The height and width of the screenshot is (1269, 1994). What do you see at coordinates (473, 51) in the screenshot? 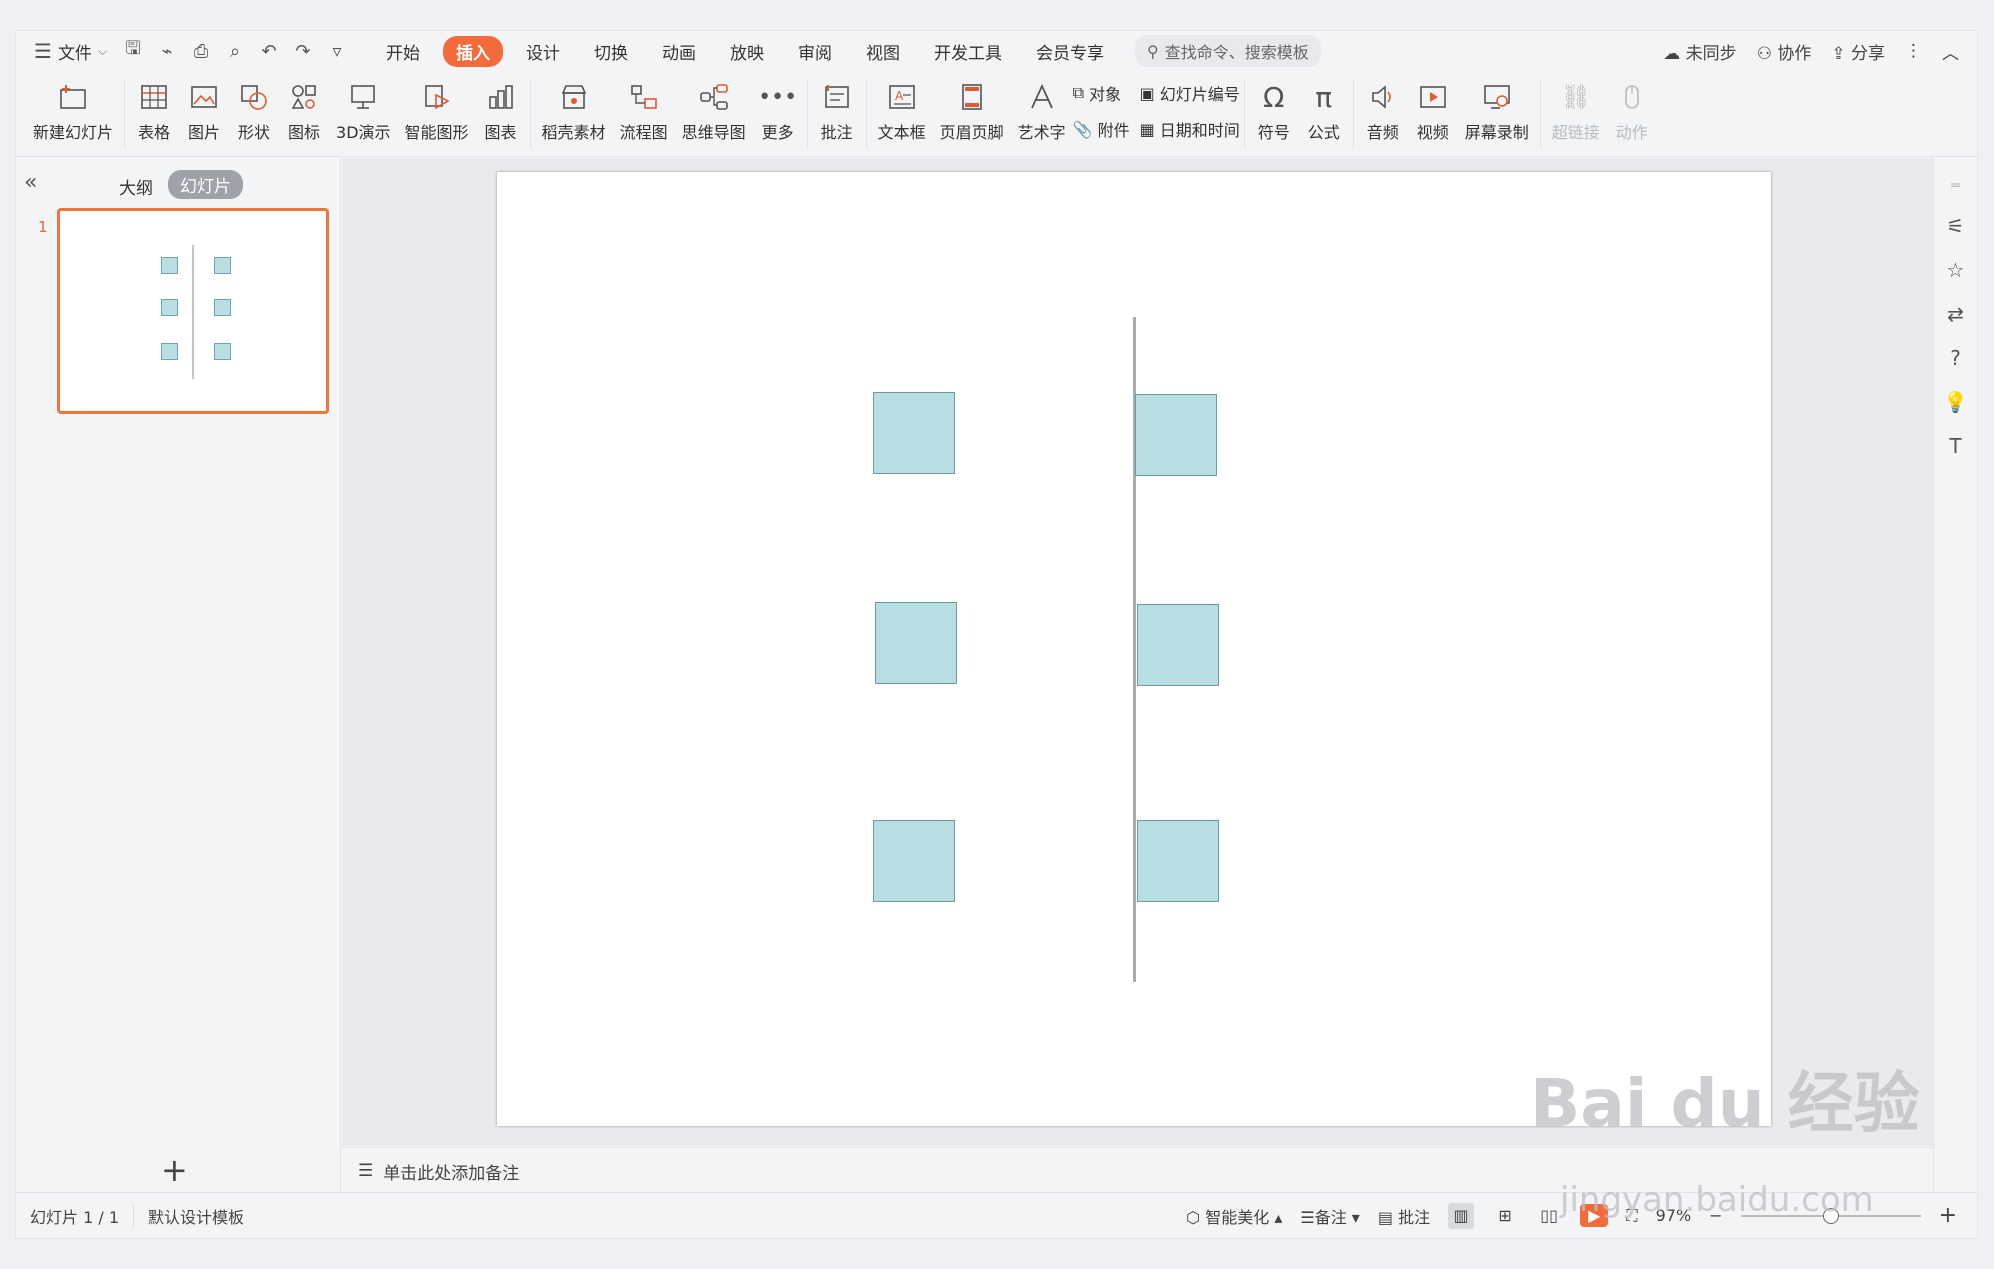
I see `tab-insert: 插入` at bounding box center [473, 51].